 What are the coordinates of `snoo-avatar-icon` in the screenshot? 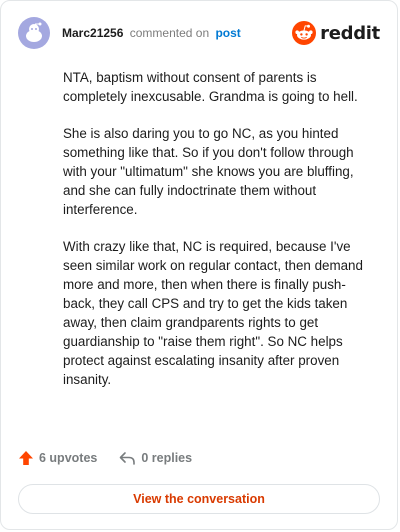 It's located at (34, 32).